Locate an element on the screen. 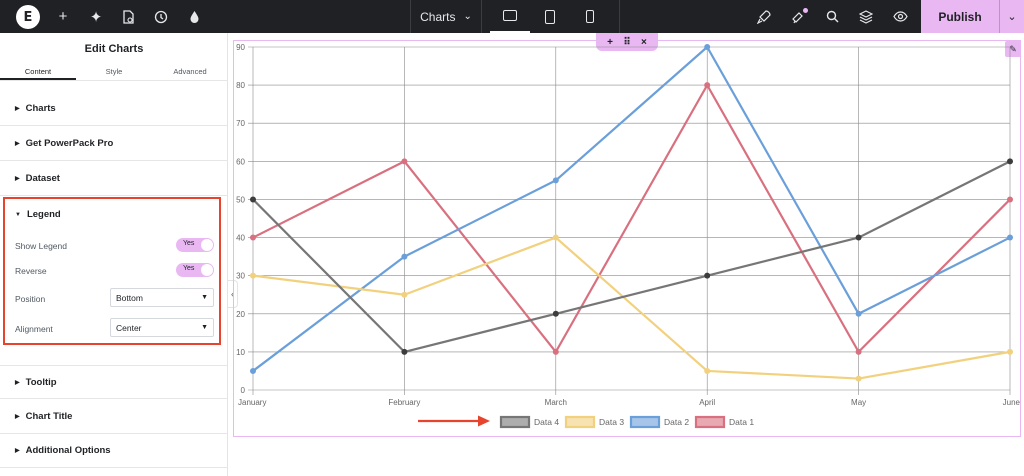  section-label: Get PowerPack Pro is located at coordinates (69, 143).